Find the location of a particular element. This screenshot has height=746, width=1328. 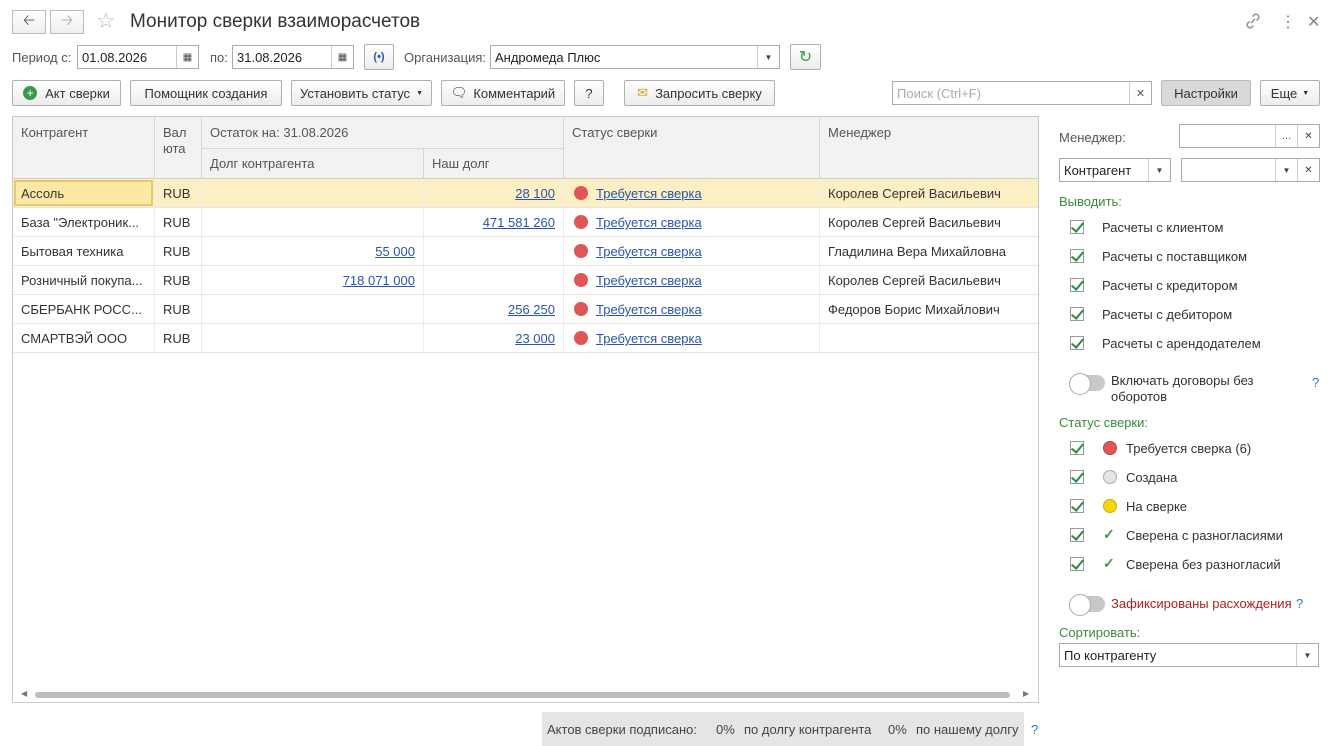

col-status: Статус сверки is located at coordinates (614, 132).